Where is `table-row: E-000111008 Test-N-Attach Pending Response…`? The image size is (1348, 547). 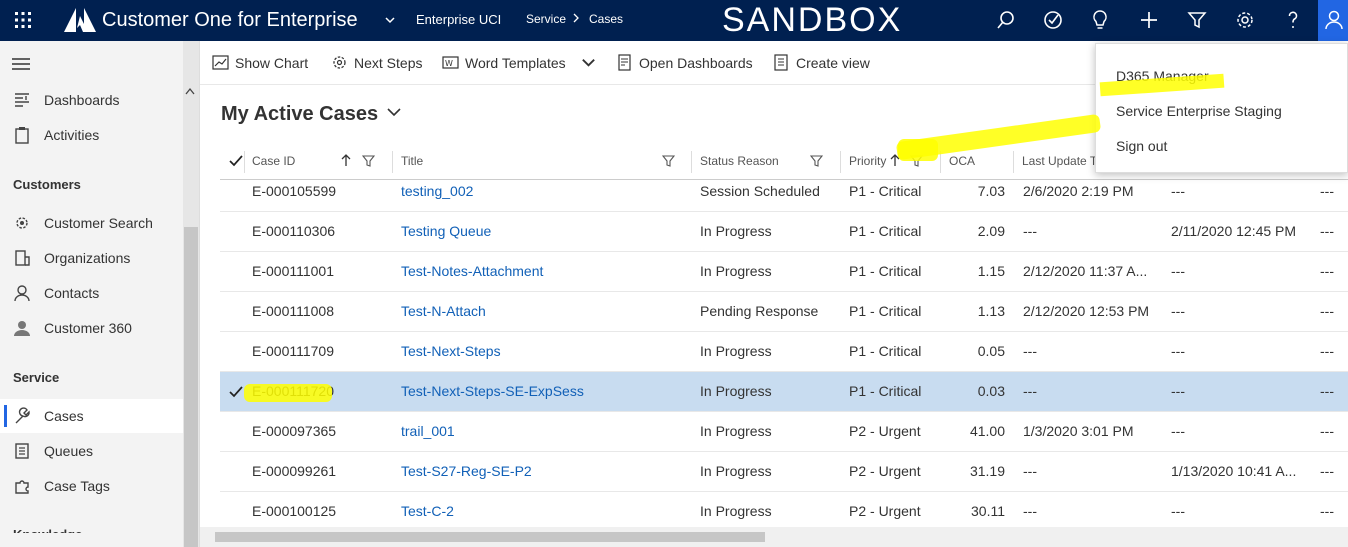 table-row: E-000111008 Test-N-Attach Pending Response… is located at coordinates (784, 312).